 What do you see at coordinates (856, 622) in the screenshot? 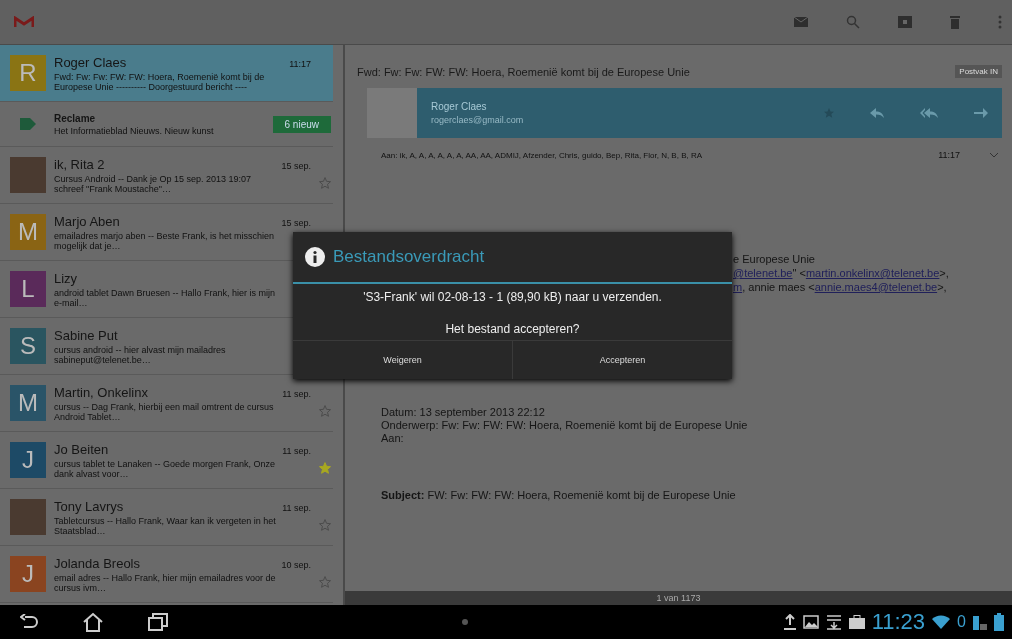
I see `briefcase-icon` at bounding box center [856, 622].